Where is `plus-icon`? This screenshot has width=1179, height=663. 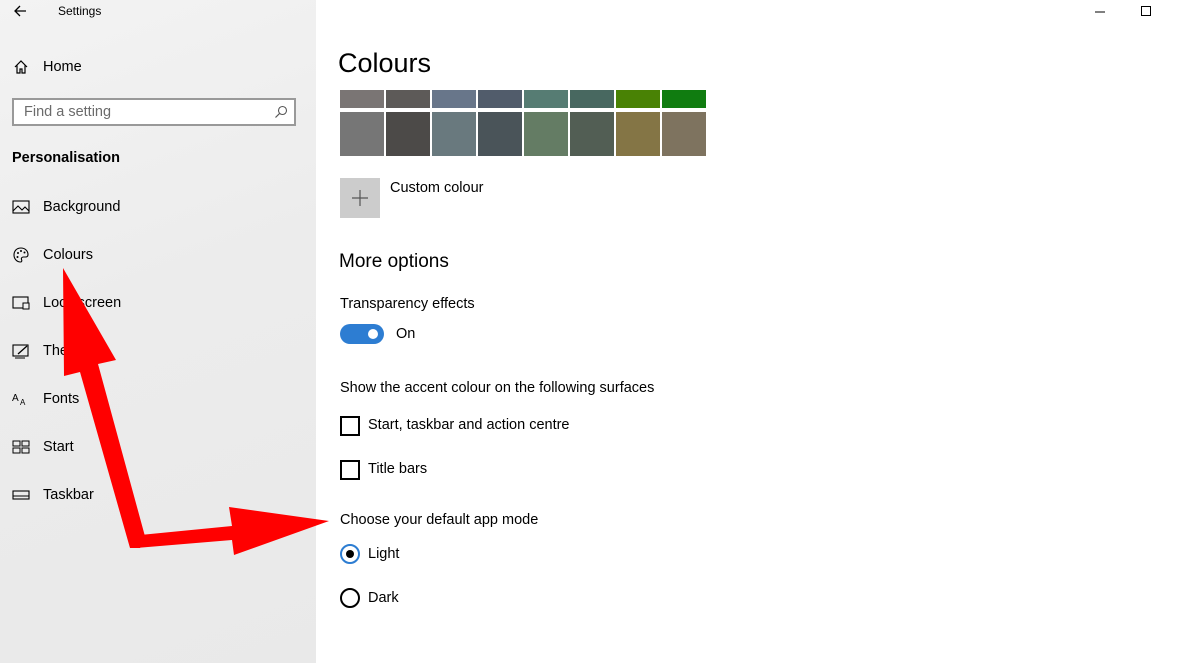
plus-icon is located at coordinates (360, 198).